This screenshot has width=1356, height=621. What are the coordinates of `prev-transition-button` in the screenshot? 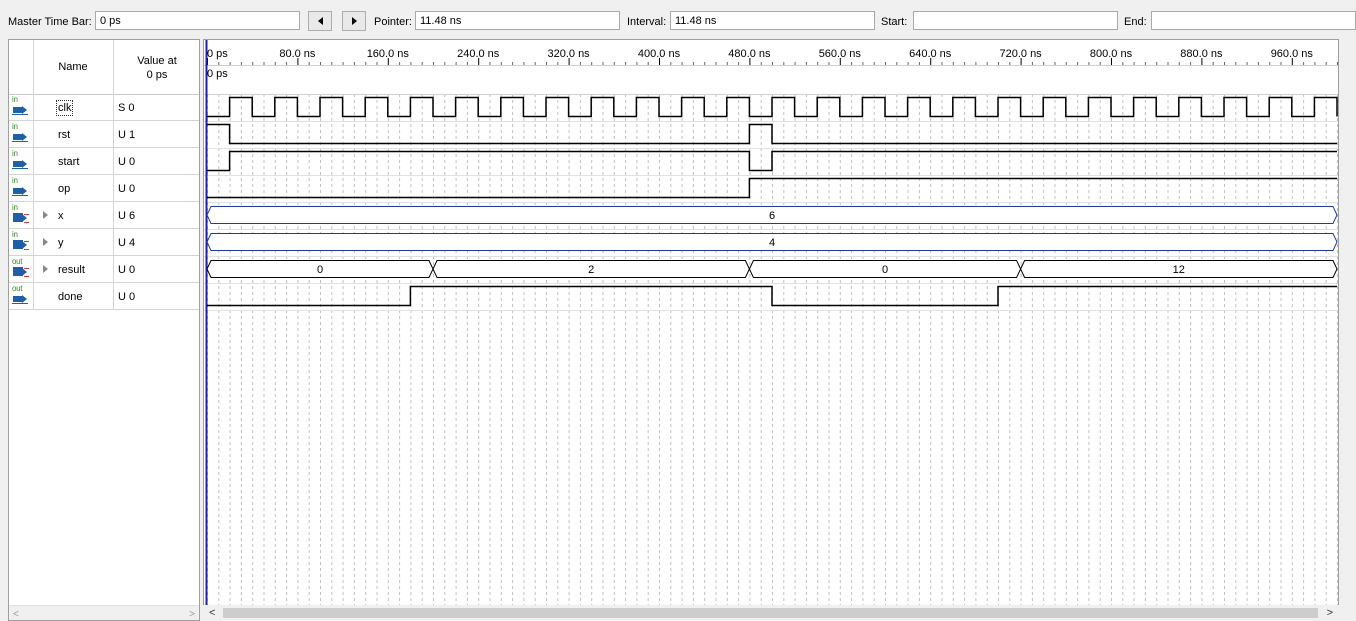 It's located at (320, 21).